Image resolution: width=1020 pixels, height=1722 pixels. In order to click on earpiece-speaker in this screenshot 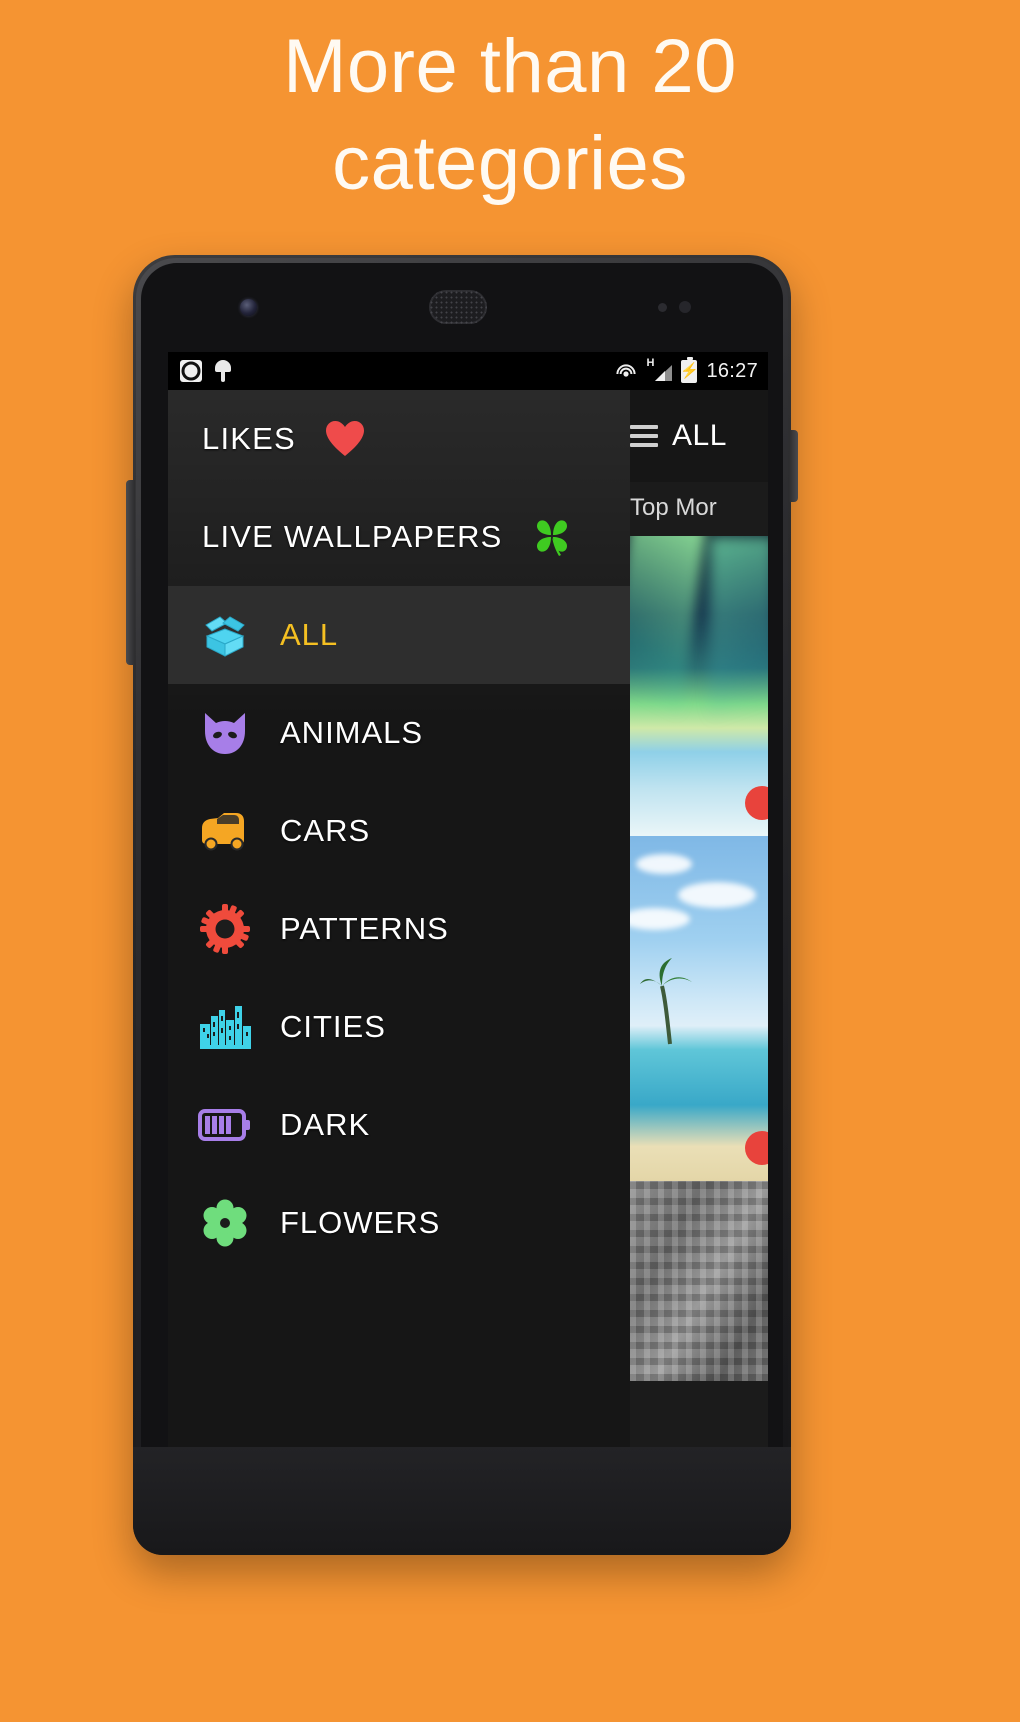, I will do `click(458, 307)`.